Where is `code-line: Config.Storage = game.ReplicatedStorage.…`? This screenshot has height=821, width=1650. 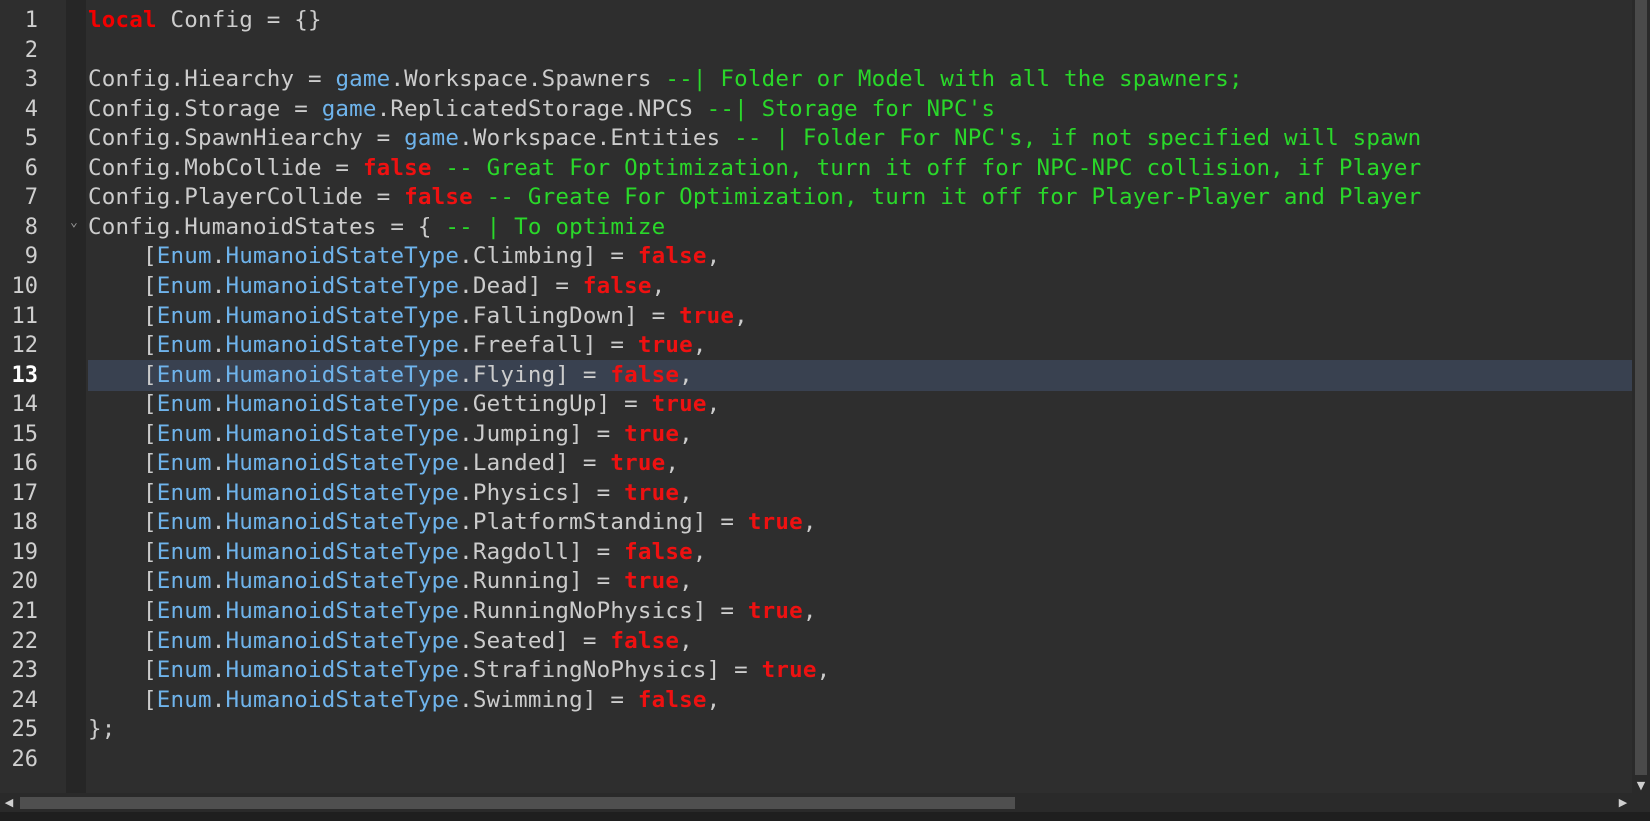
code-line: Config.Storage = game.ReplicatedStorage.… is located at coordinates (541, 109).